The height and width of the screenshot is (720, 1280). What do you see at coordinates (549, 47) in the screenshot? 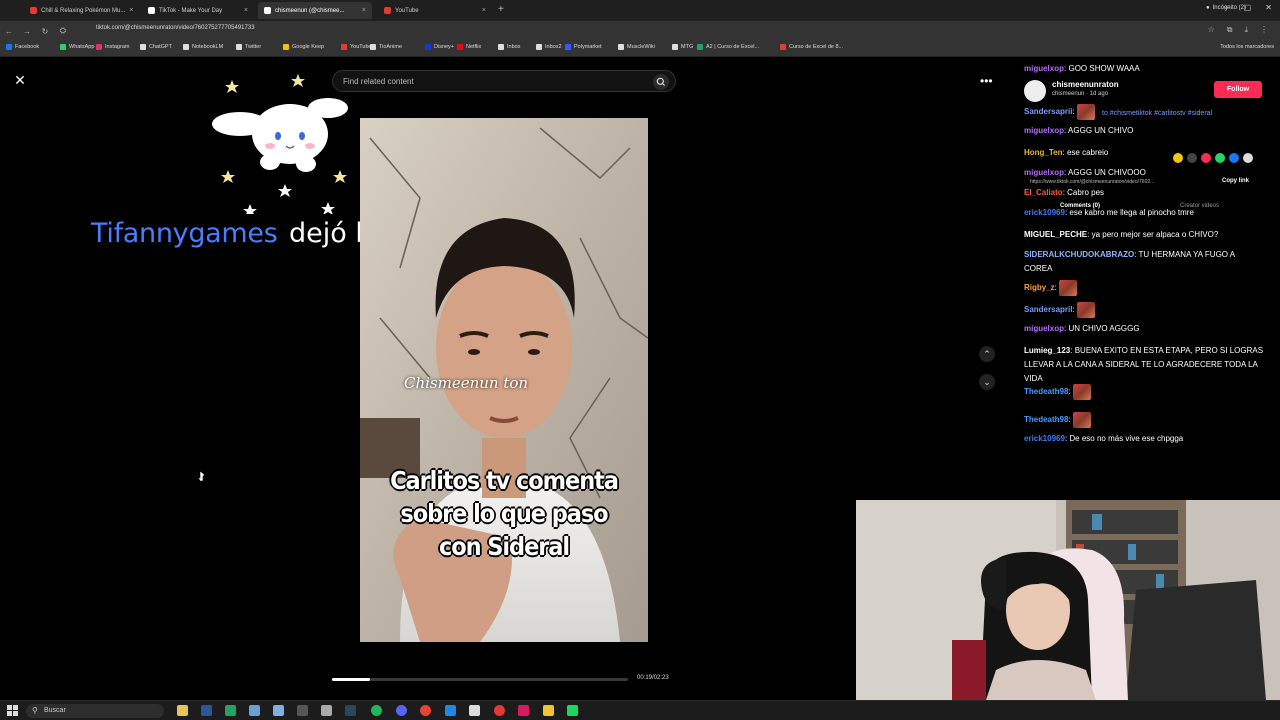
I see `bookmark-item: Inbox2` at bounding box center [549, 47].